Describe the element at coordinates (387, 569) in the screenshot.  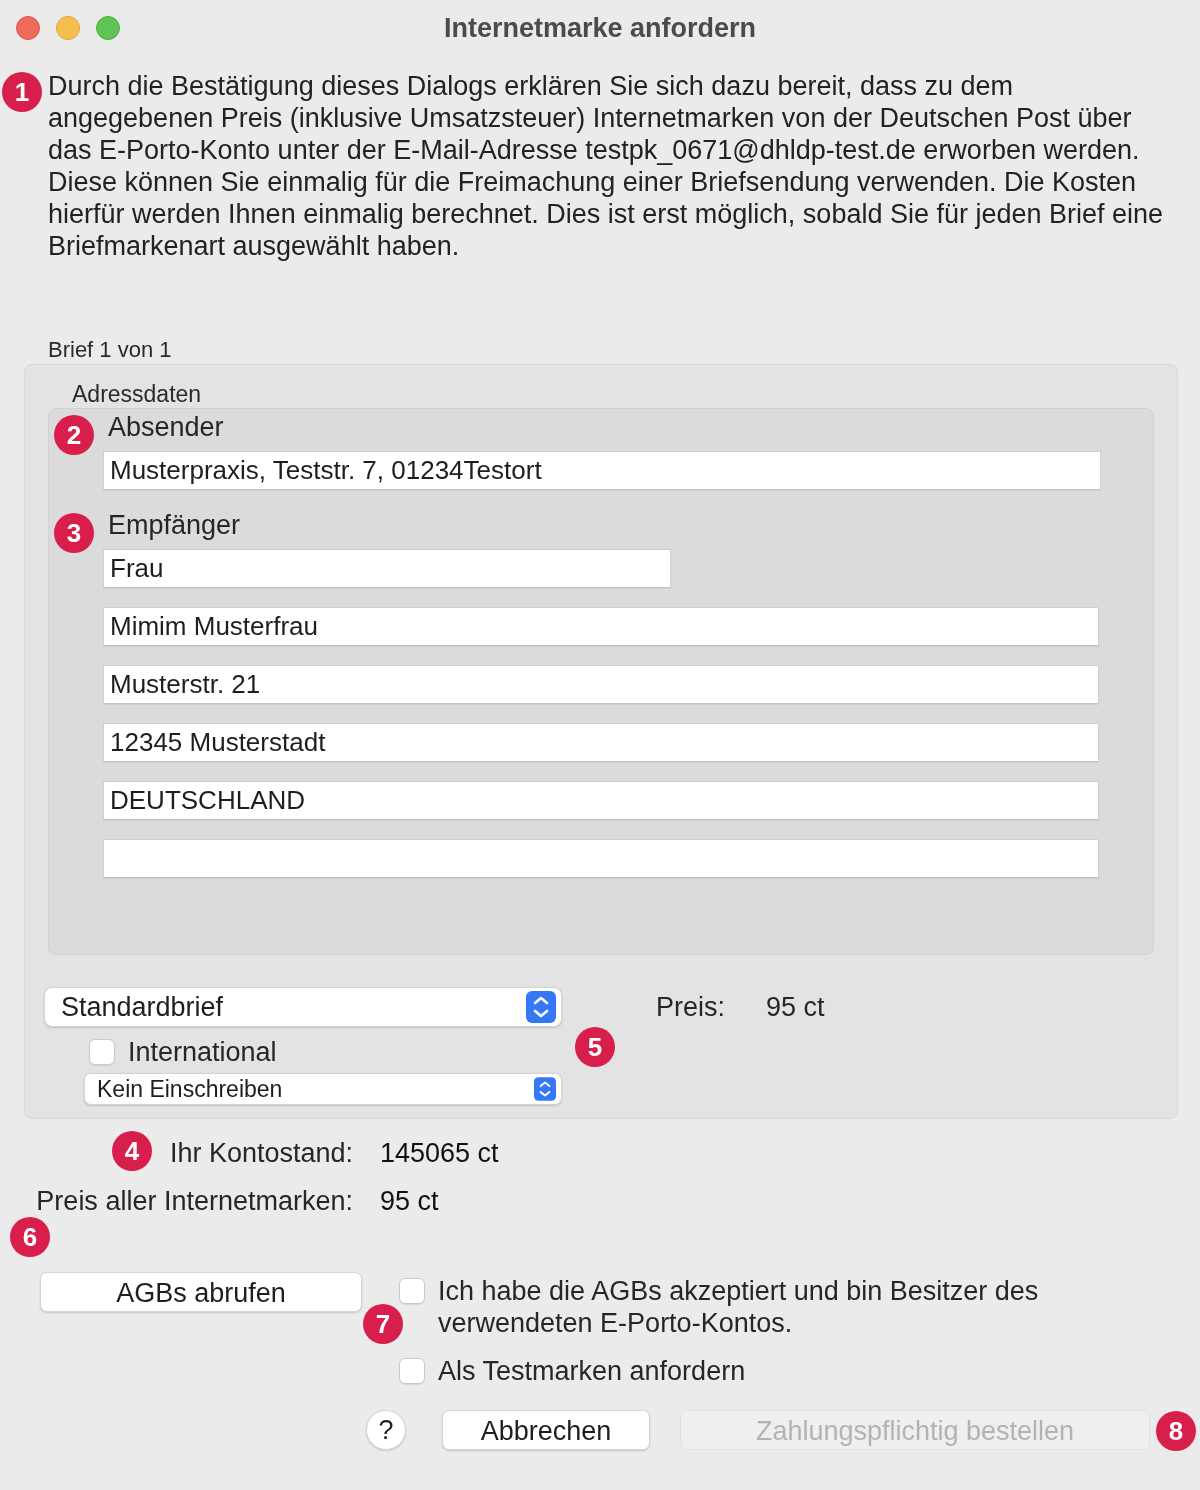
I see `recipient-field: Frau` at that location.